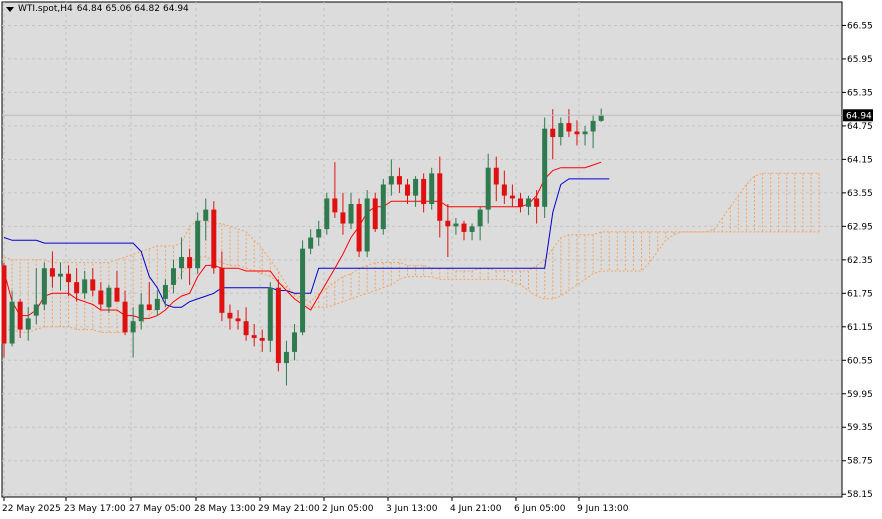 The width and height of the screenshot is (882, 519). Describe the element at coordinates (860, 361) in the screenshot. I see `y-tick-label: 60.55` at that location.